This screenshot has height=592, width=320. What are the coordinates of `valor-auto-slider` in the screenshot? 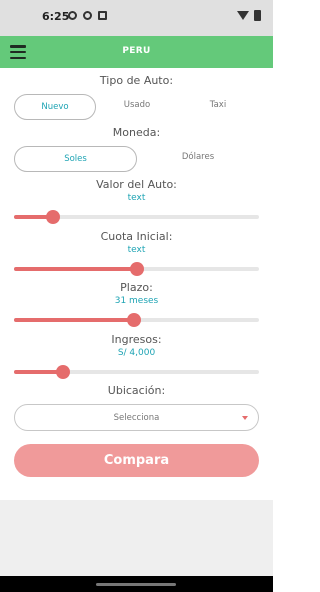 It's located at (136, 217).